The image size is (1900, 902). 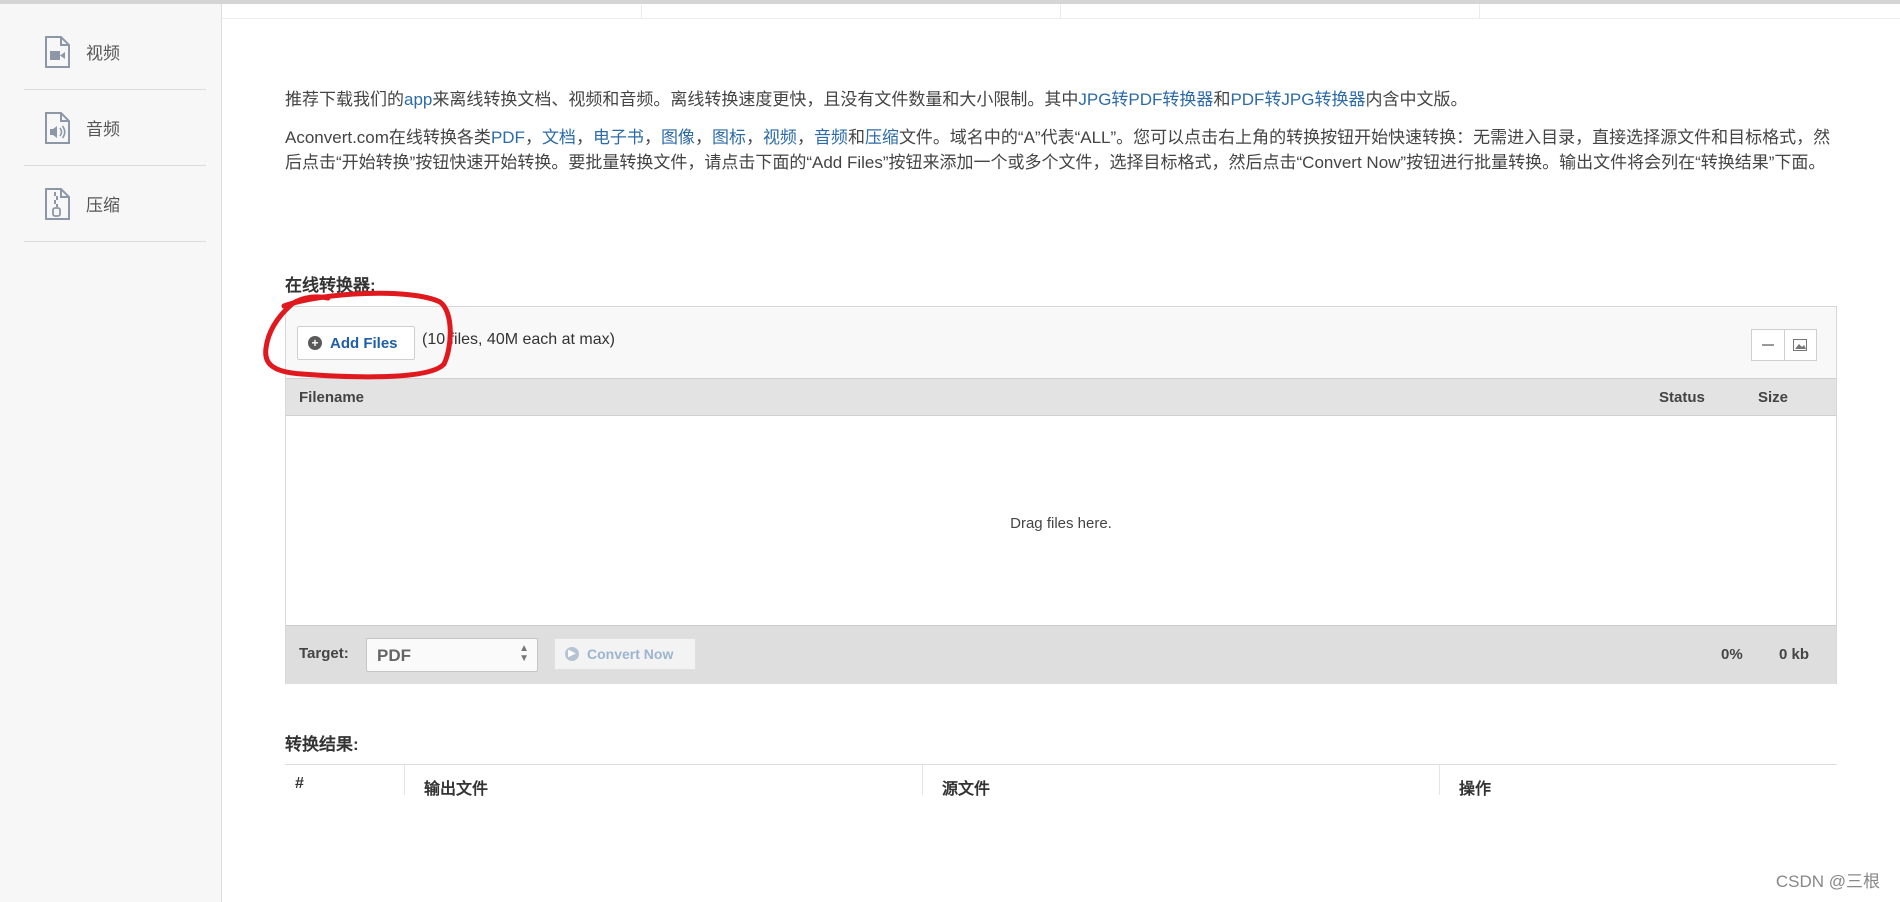 I want to click on arrow-circle-icon: ▶, so click(x=572, y=654).